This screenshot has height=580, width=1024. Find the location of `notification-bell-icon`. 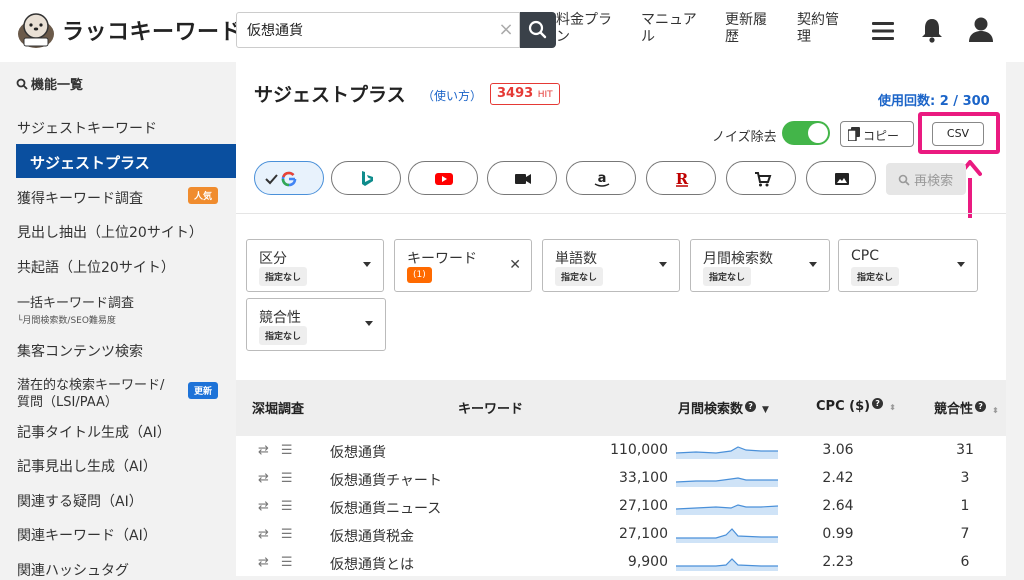

notification-bell-icon is located at coordinates (932, 30).